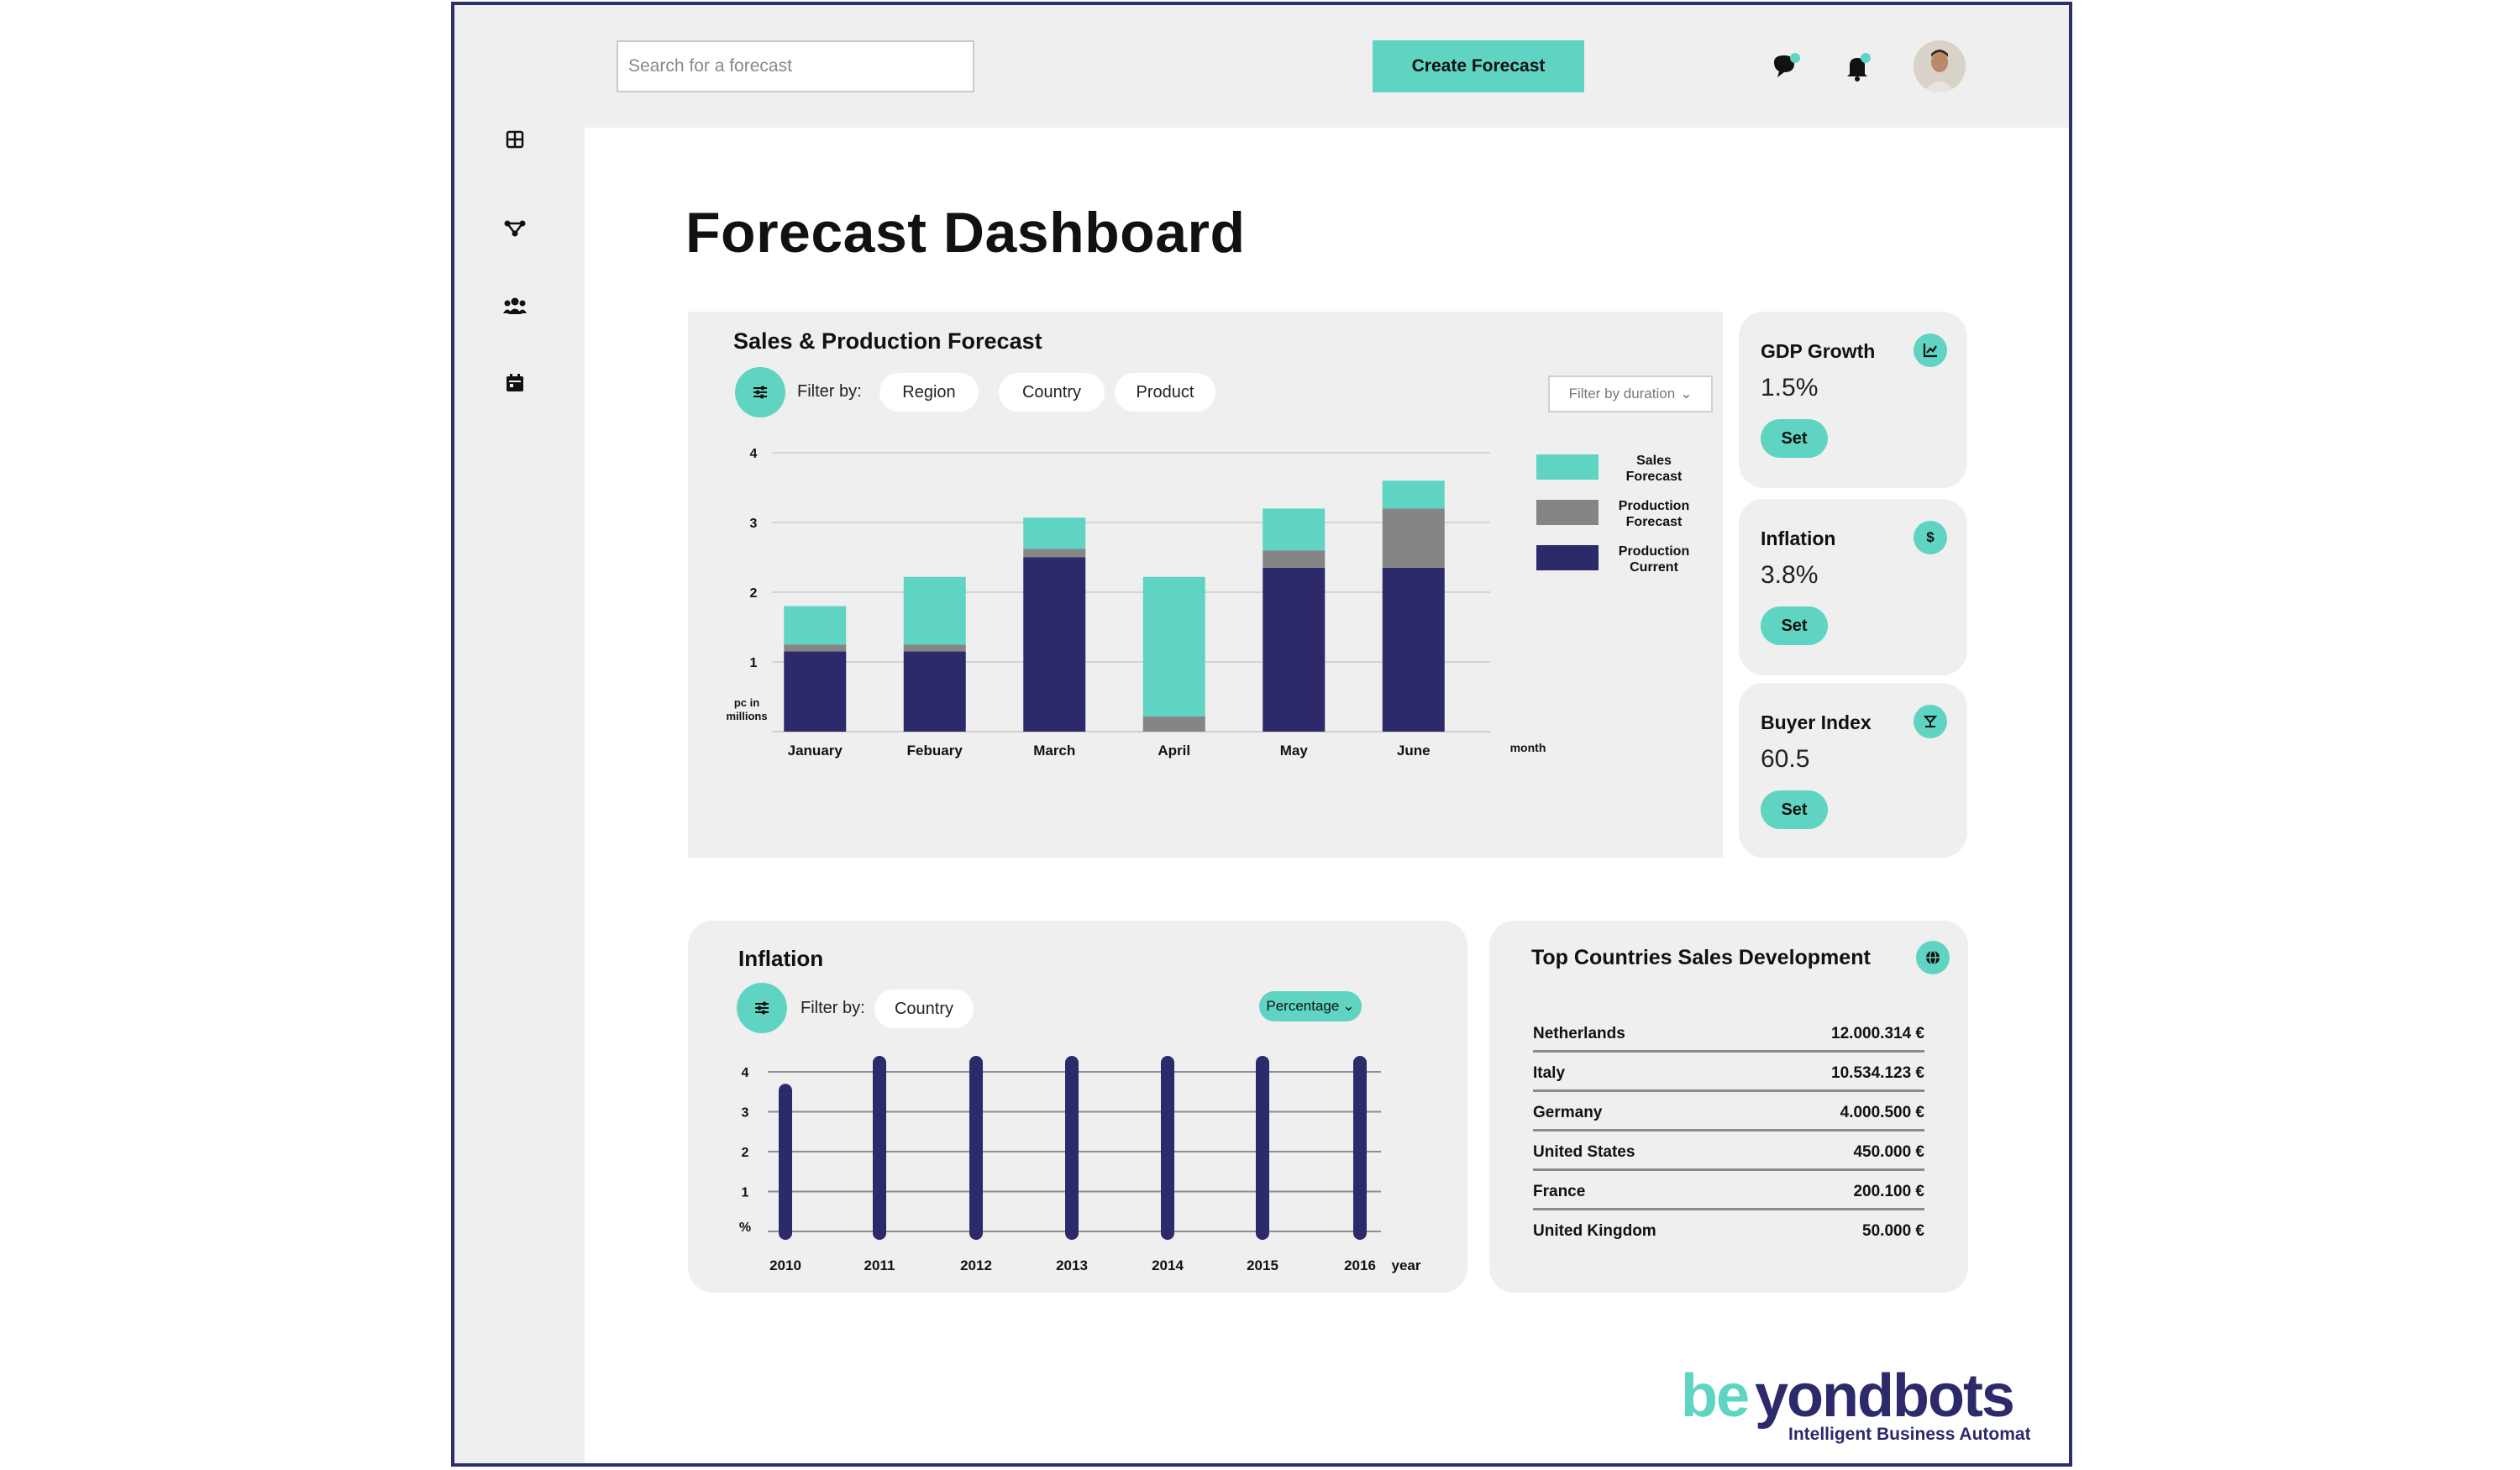 Image resolution: width=2520 pixels, height=1470 pixels. Describe the element at coordinates (1840, 1189) in the screenshot. I see `country-value: 200.100 €` at that location.